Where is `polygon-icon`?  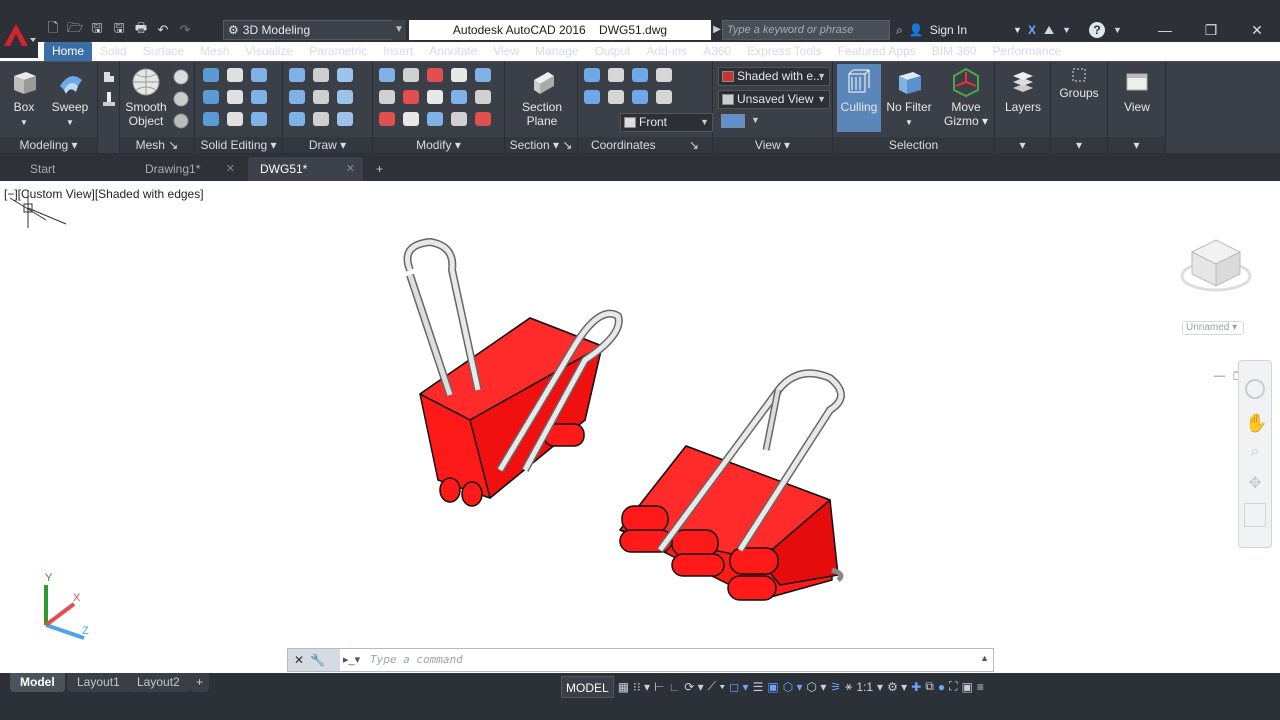
polygon-icon is located at coordinates (297, 119).